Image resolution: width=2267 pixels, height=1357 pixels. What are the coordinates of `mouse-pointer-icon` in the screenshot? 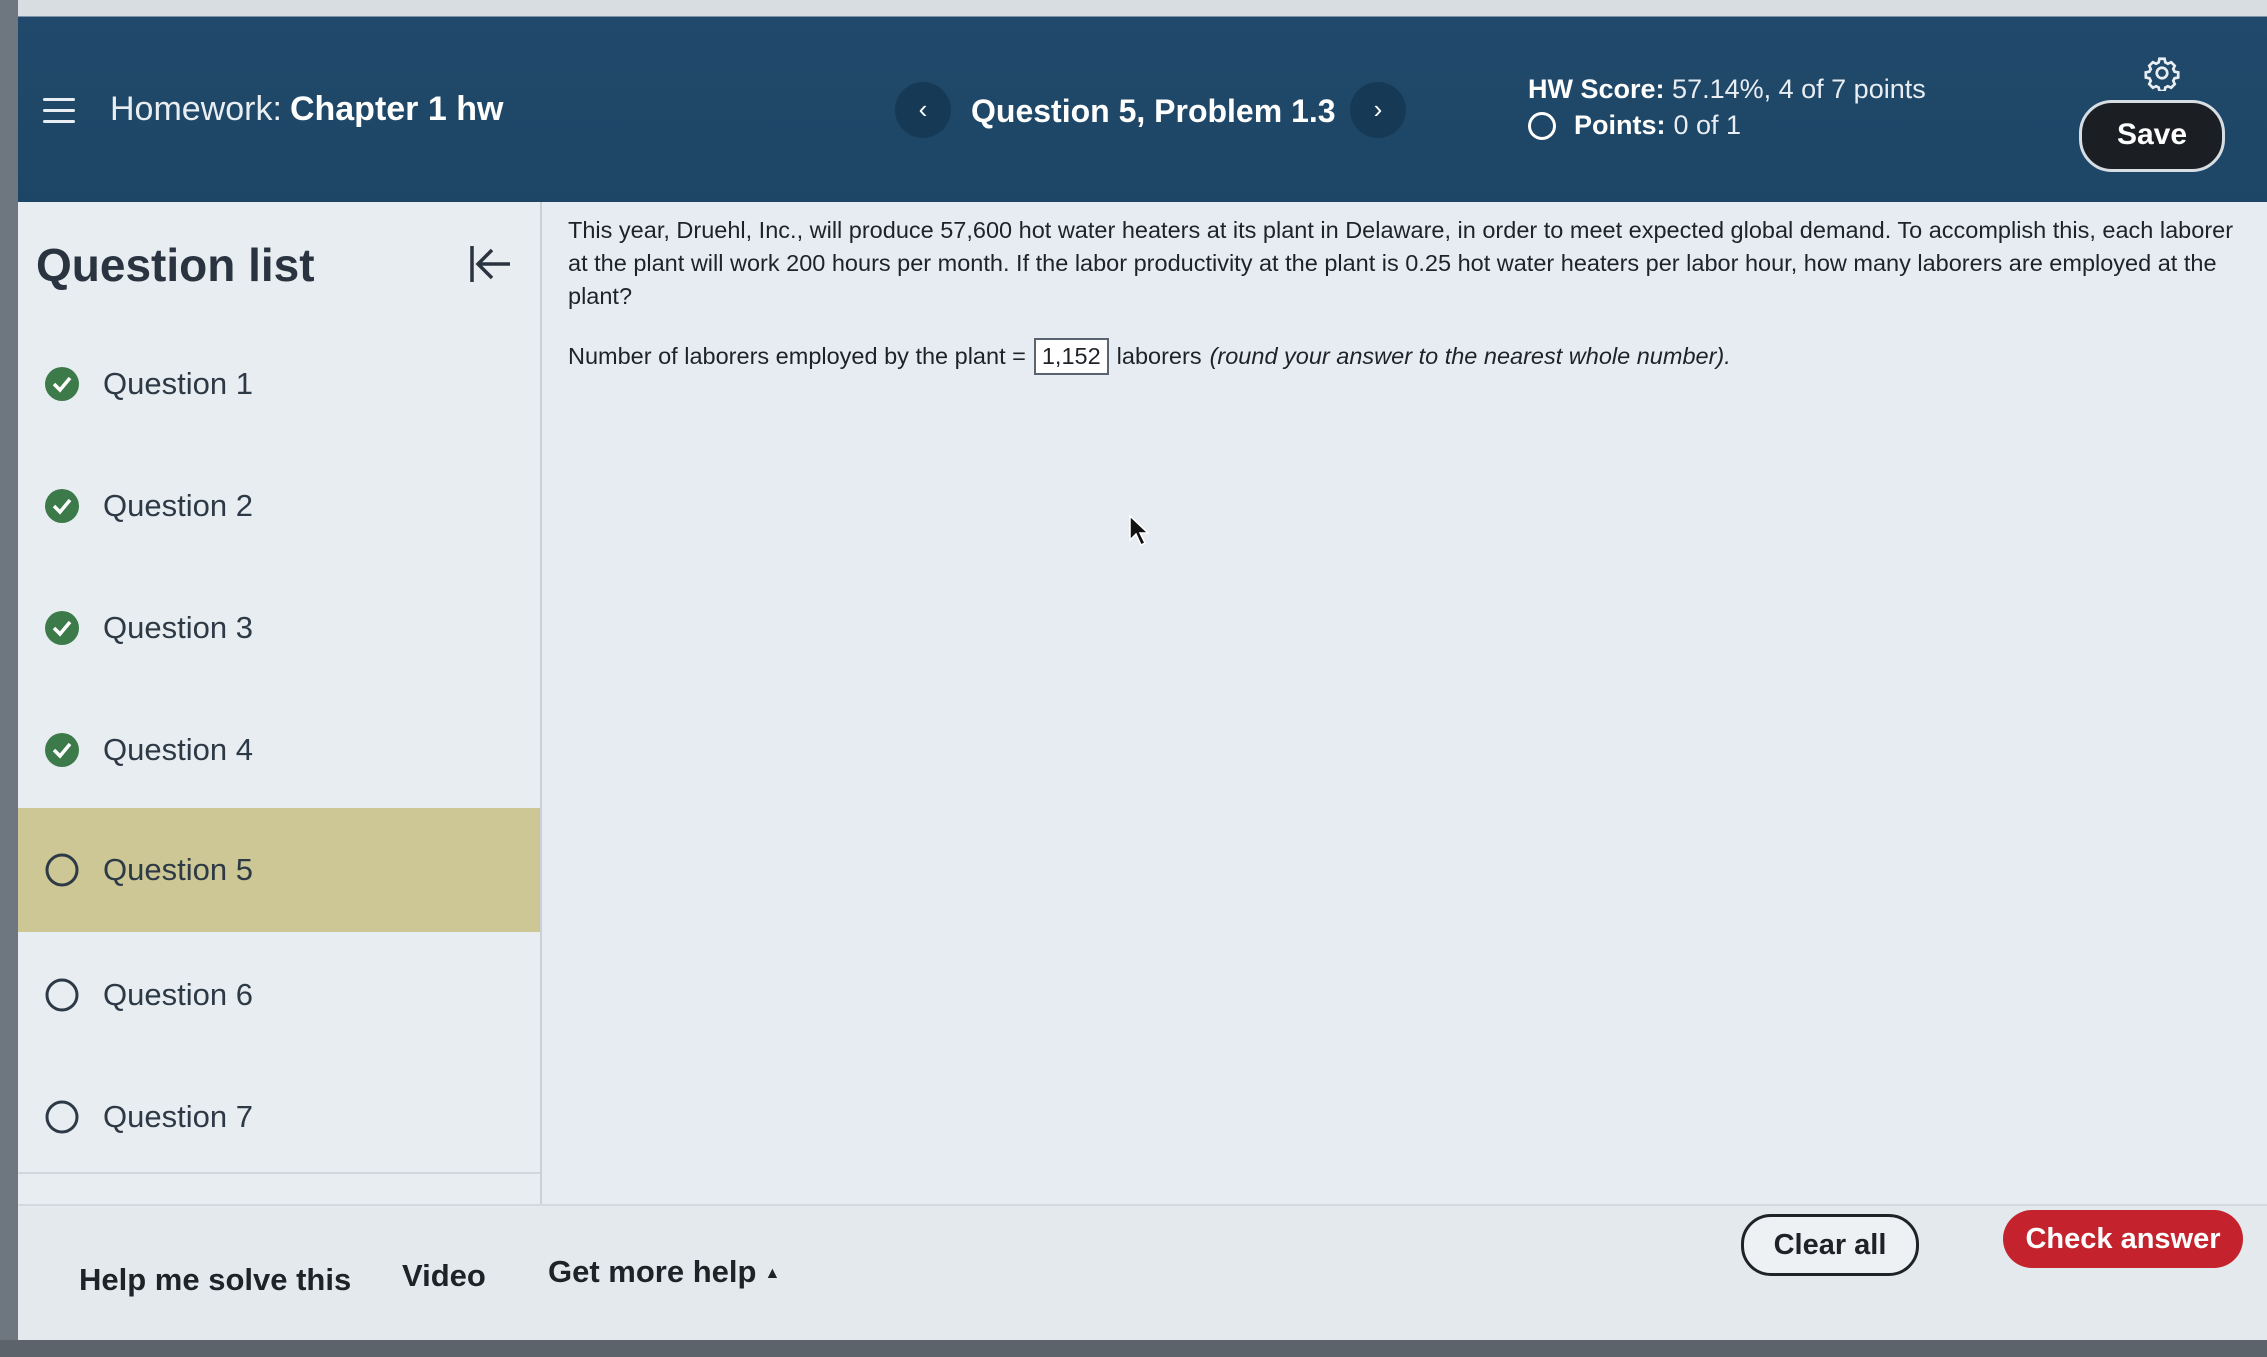 It's located at (1139, 530).